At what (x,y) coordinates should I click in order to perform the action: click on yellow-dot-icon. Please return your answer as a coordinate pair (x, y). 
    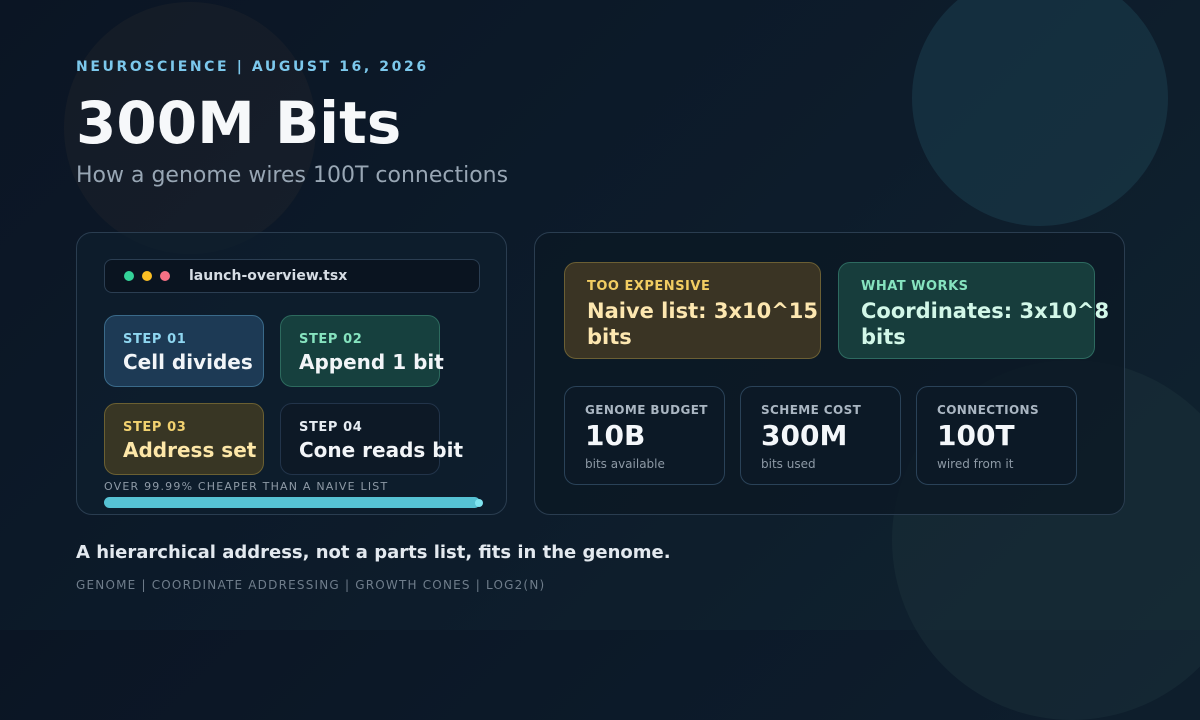
    Looking at the image, I should click on (147, 276).